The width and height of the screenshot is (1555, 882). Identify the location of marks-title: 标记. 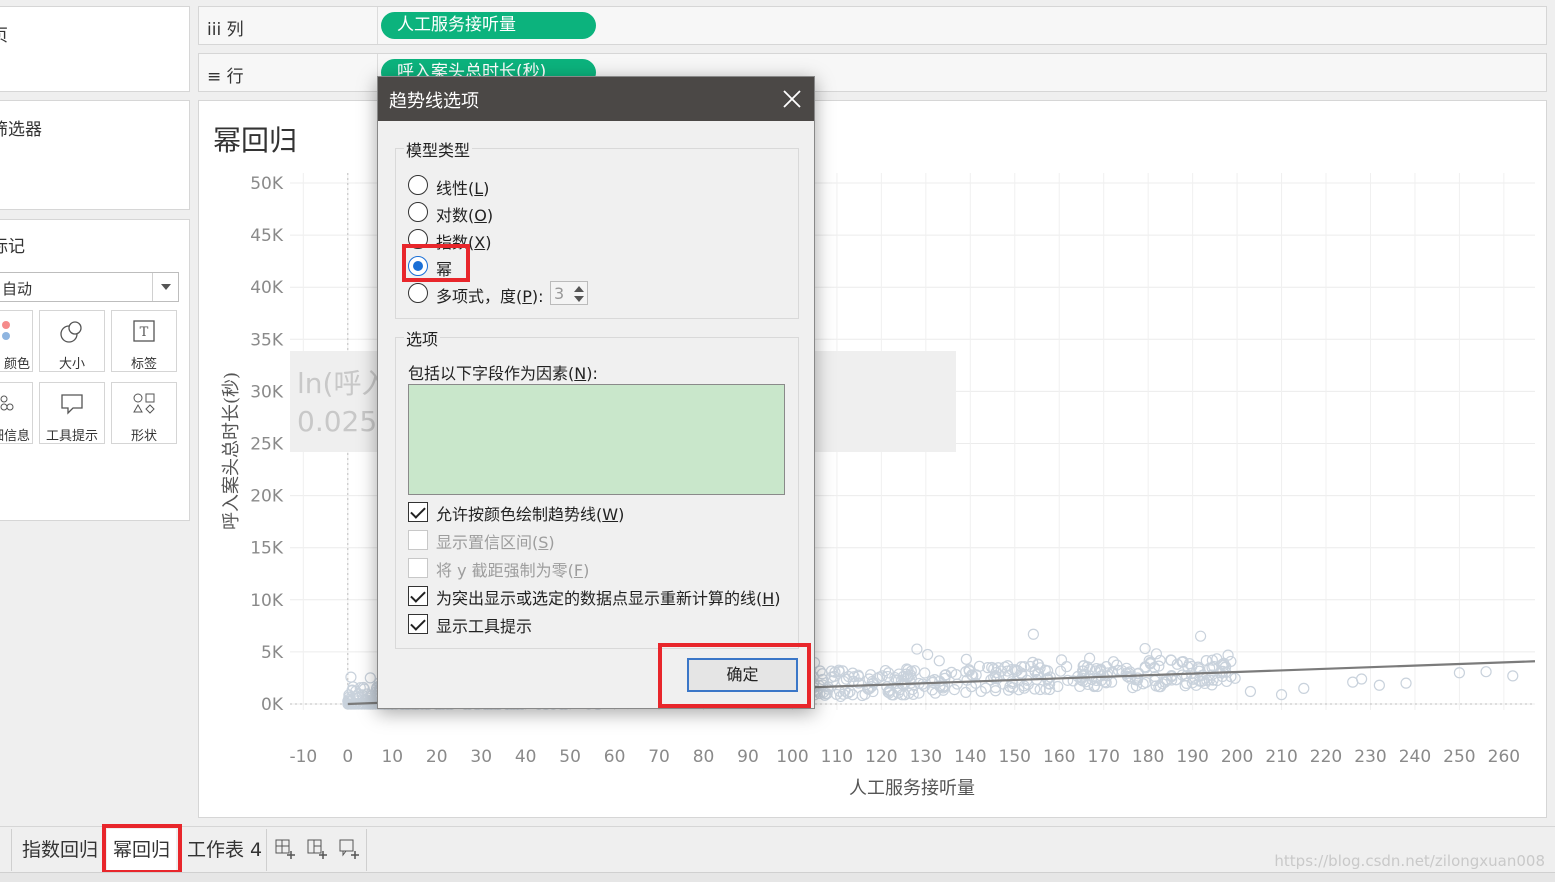
(12, 247).